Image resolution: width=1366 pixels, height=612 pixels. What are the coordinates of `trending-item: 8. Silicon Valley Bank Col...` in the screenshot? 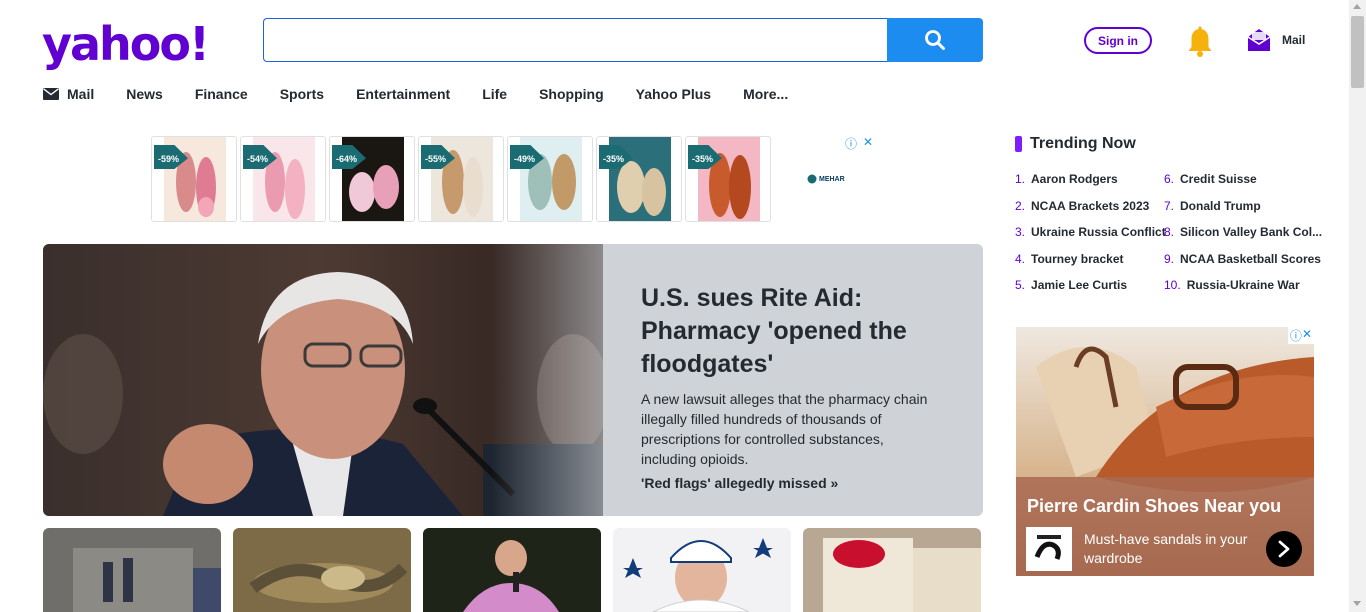 It's located at (1243, 238).